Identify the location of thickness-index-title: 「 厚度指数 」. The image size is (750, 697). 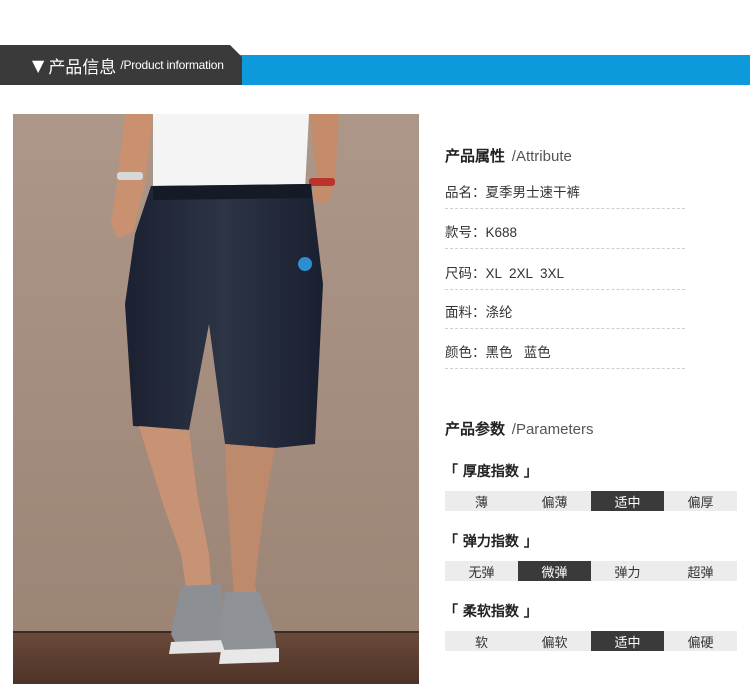
(491, 472).